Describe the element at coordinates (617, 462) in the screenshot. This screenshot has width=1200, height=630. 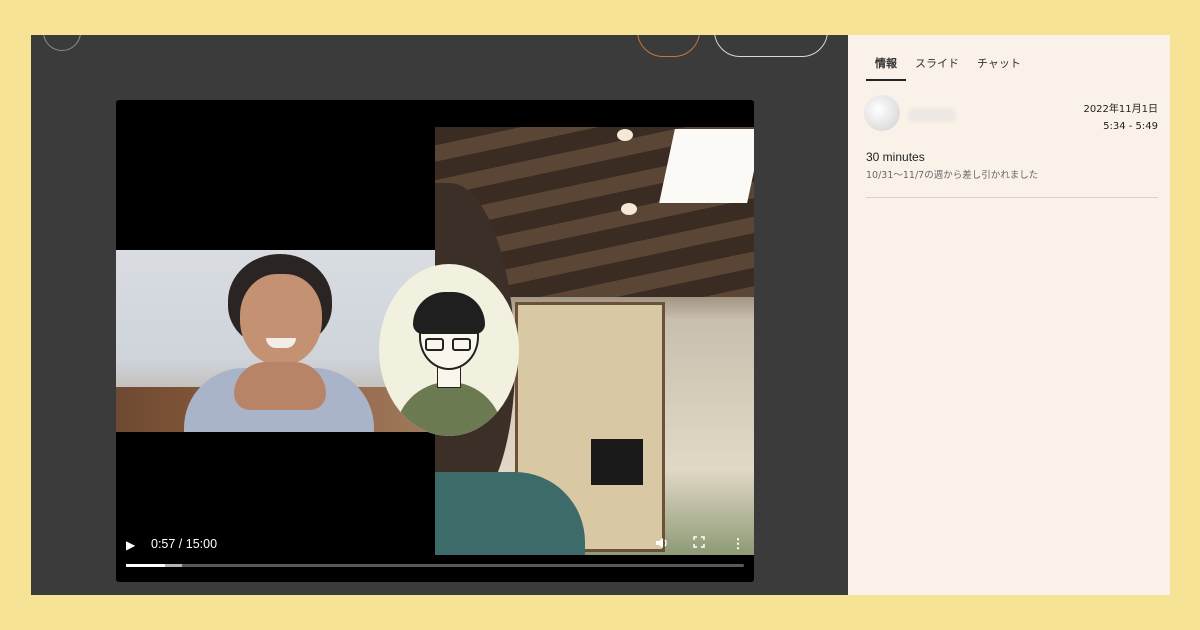
I see `television` at that location.